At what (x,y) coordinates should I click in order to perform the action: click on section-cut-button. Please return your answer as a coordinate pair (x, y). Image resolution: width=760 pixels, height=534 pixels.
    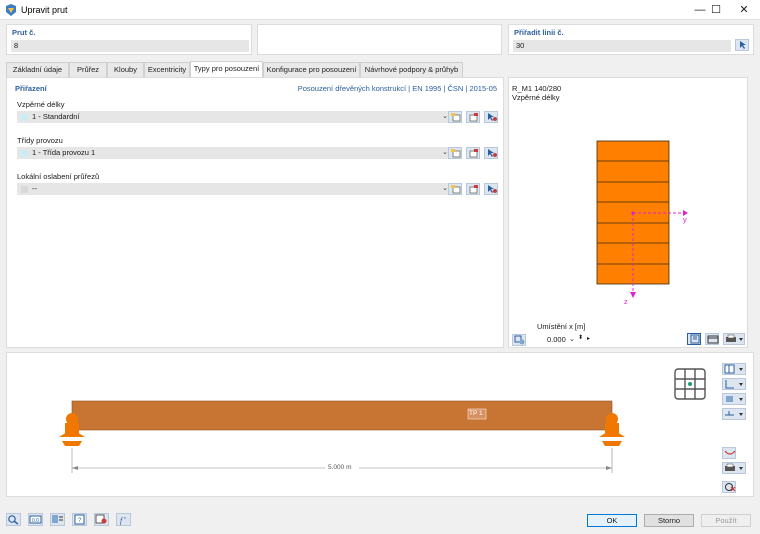
    Looking at the image, I should click on (734, 414).